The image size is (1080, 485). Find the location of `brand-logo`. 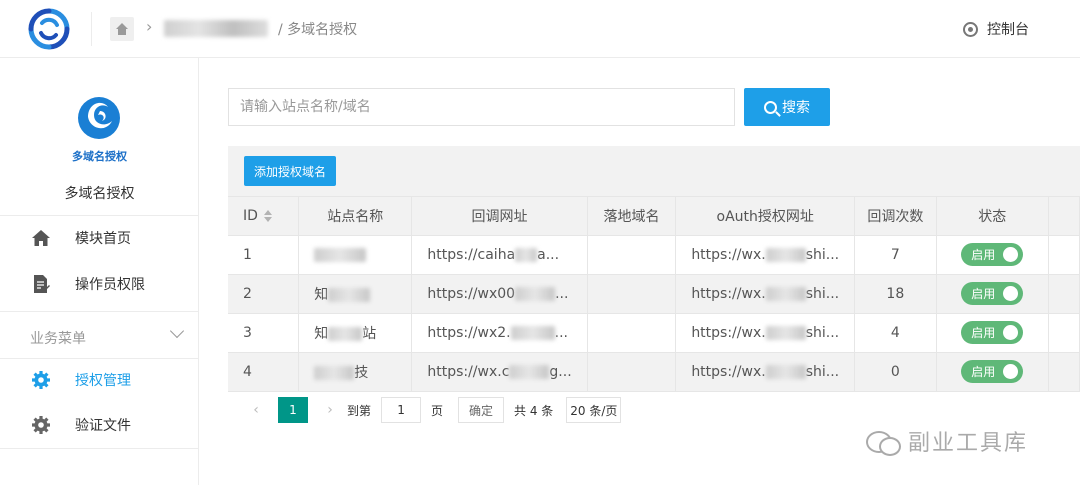

brand-logo is located at coordinates (99, 118).